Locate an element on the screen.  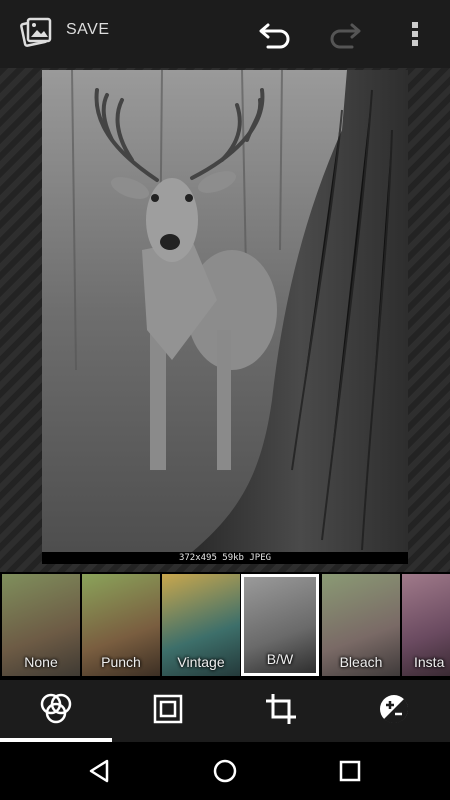
filter-label: Vintage is located at coordinates (201, 662).